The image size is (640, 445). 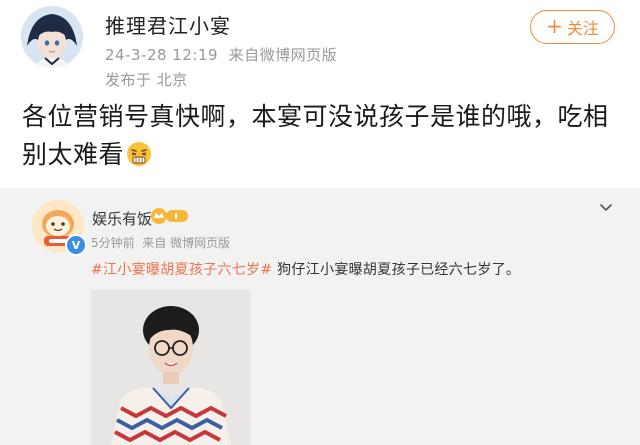 I want to click on follow-button: + 关注, so click(x=572, y=27).